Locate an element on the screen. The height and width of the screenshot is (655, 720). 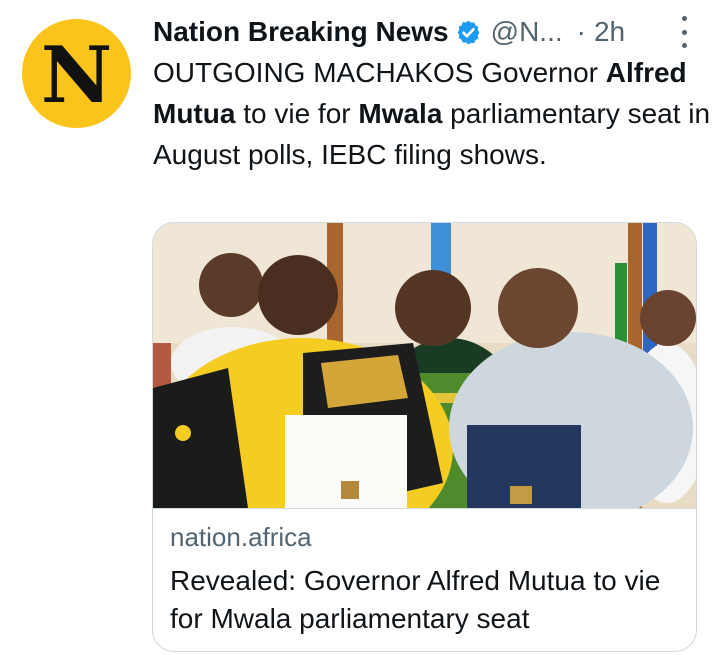
tweet-text-part: to vie for is located at coordinates (297, 113).